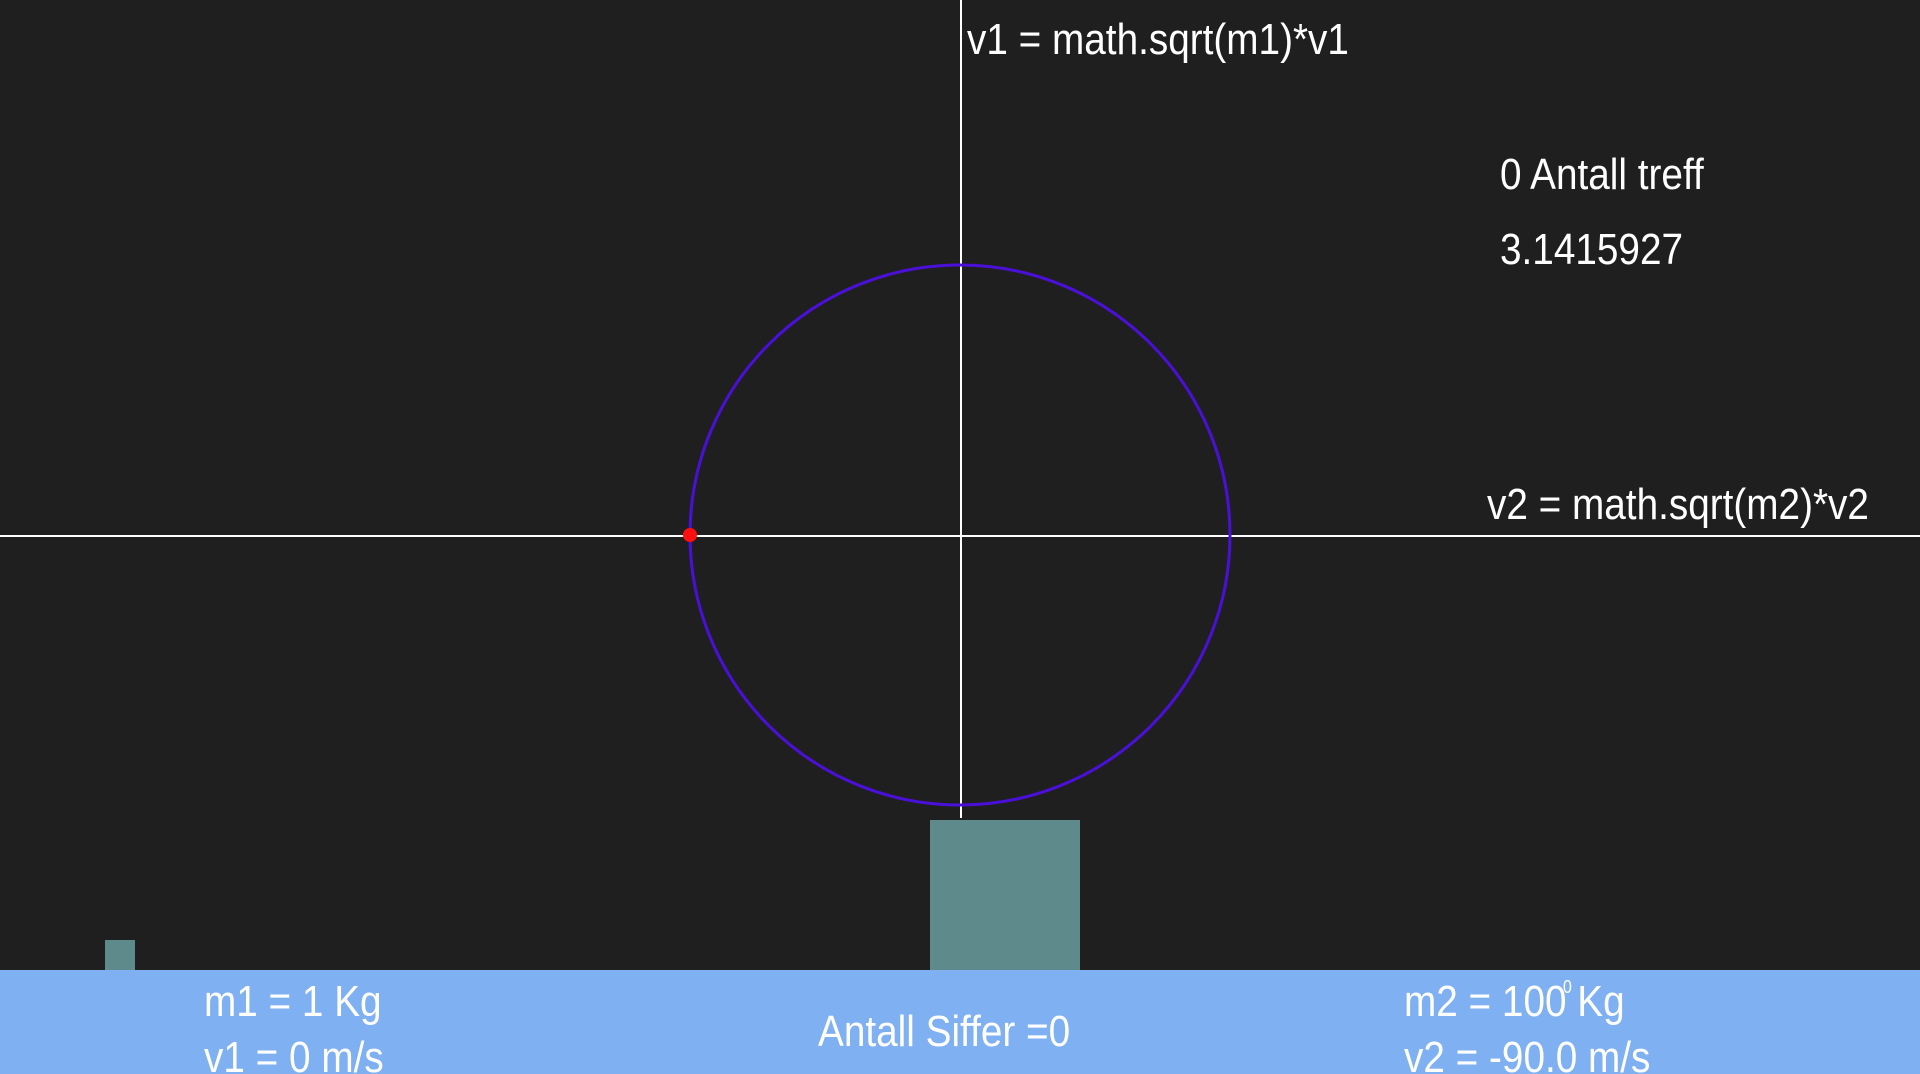 The width and height of the screenshot is (1920, 1074). Describe the element at coordinates (1602, 174) in the screenshot. I see `hit-count-text: 0 Antall treff` at that location.